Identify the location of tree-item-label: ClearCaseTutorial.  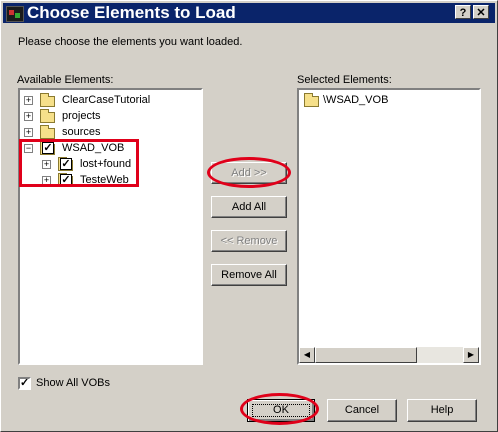
(106, 100).